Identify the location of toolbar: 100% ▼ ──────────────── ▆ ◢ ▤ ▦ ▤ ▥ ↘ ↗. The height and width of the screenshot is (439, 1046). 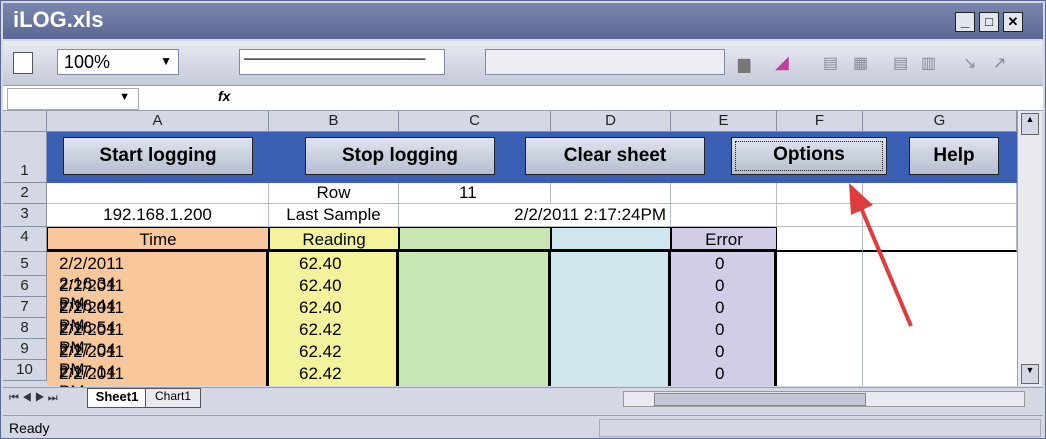
(523, 63).